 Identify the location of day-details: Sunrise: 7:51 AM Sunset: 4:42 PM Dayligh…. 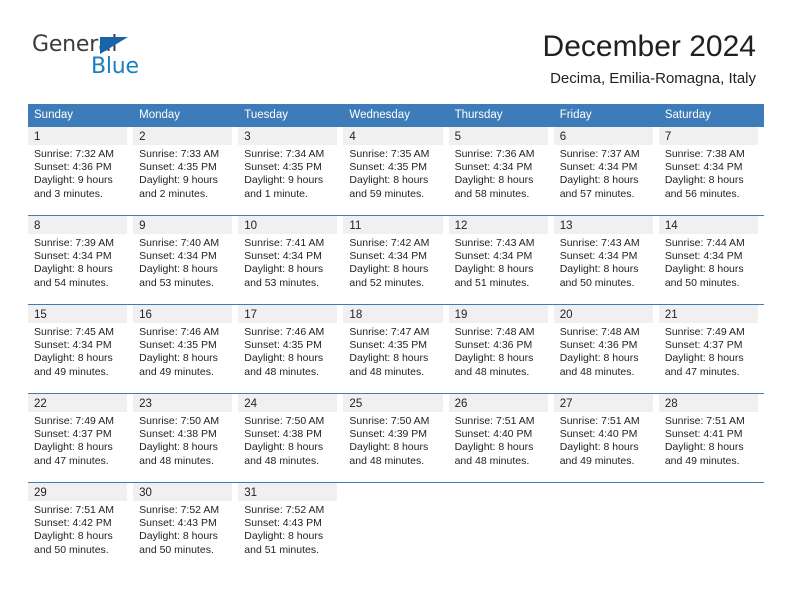
(77, 529).